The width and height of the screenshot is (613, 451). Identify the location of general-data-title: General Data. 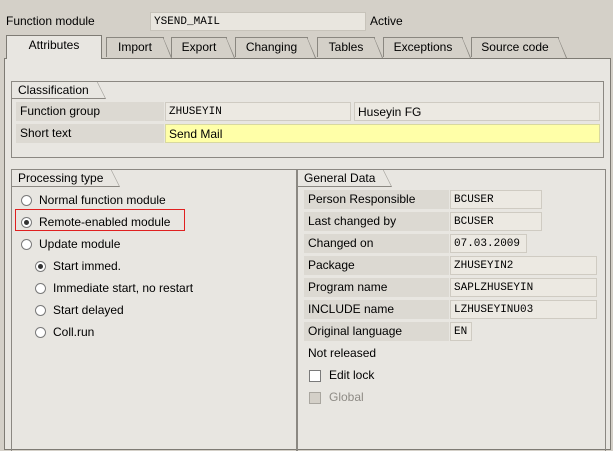
(345, 178).